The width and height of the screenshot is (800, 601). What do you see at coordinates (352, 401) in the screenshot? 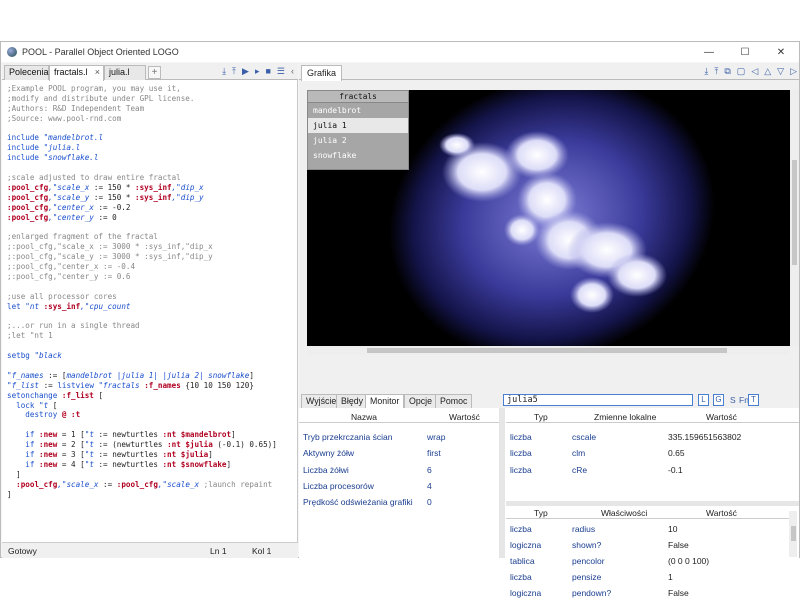
I see `tab-bledy: Błędy` at bounding box center [352, 401].